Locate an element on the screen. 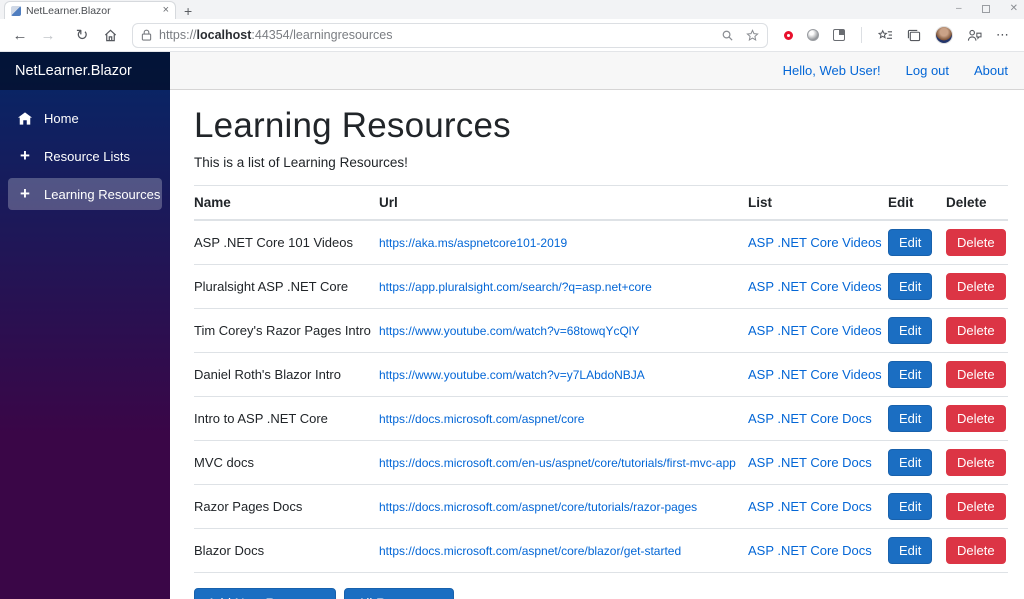 The image size is (1024, 599). resource-name: ASP .NET Core 101 Videos is located at coordinates (273, 242).